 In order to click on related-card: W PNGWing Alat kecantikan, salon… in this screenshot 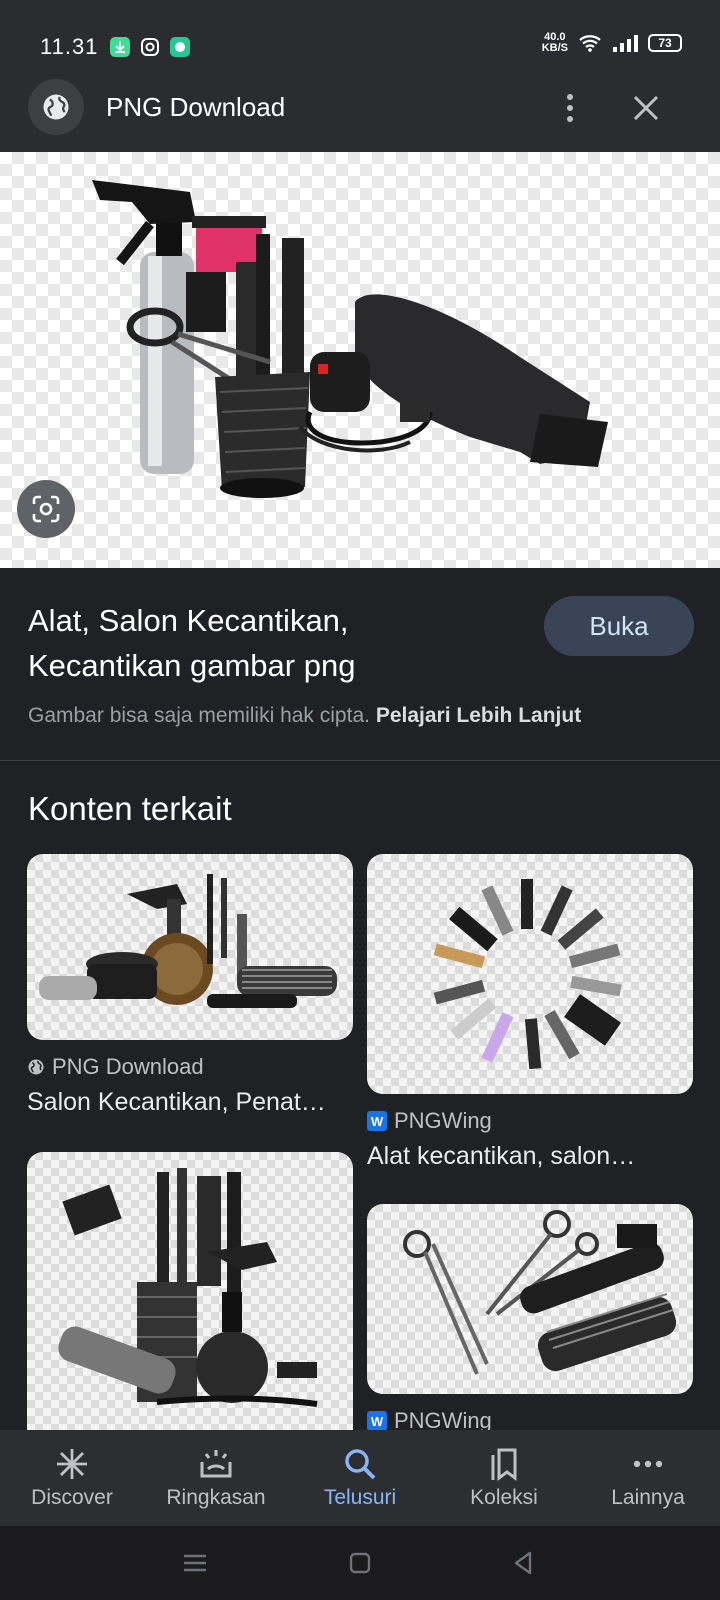, I will do `click(530, 1012)`.